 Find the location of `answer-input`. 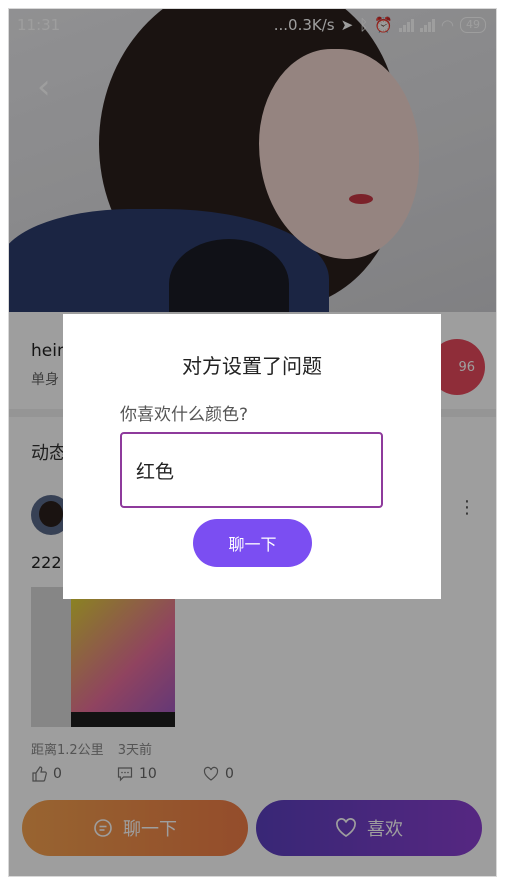

answer-input is located at coordinates (251, 470).